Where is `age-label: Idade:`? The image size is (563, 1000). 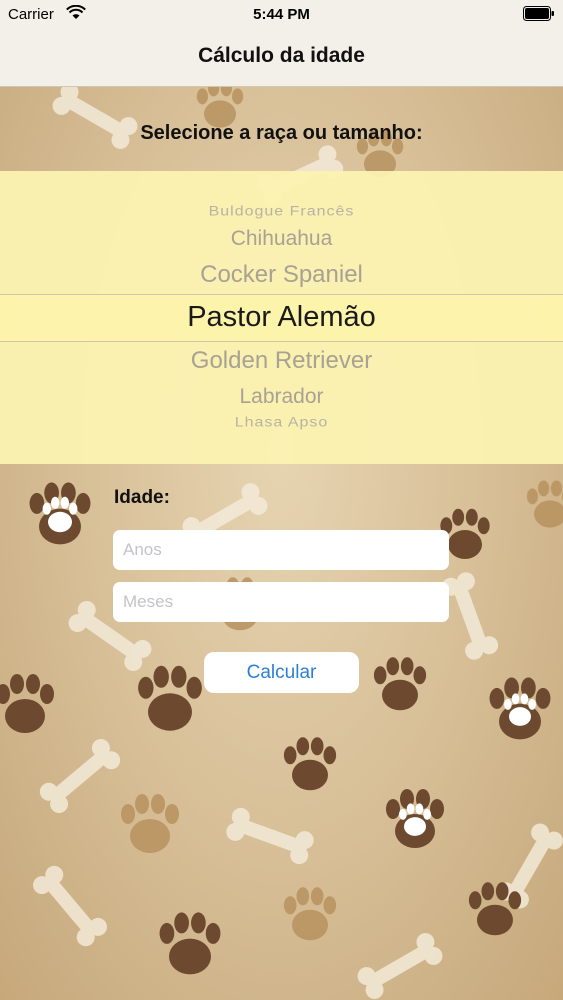 age-label: Idade: is located at coordinates (142, 497).